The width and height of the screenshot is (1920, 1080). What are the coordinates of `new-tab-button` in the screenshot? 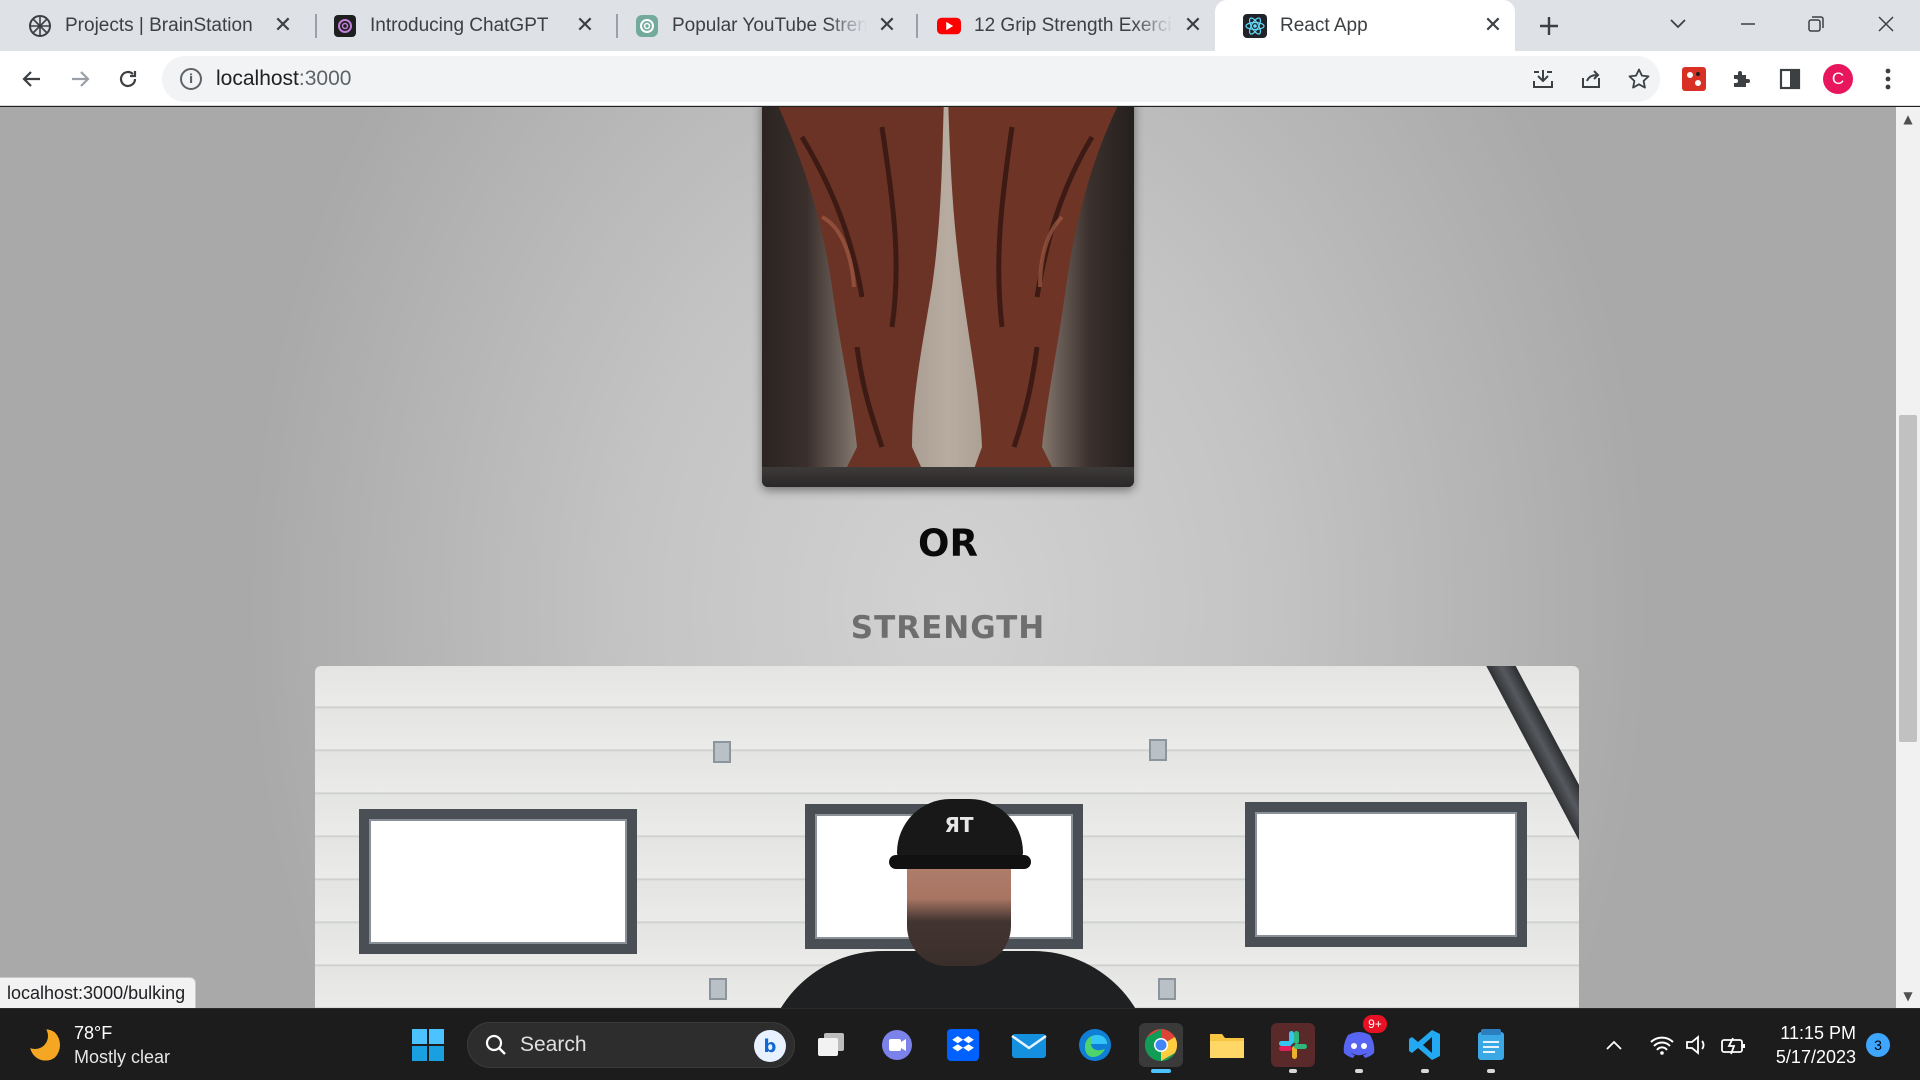 It's located at (1549, 26).